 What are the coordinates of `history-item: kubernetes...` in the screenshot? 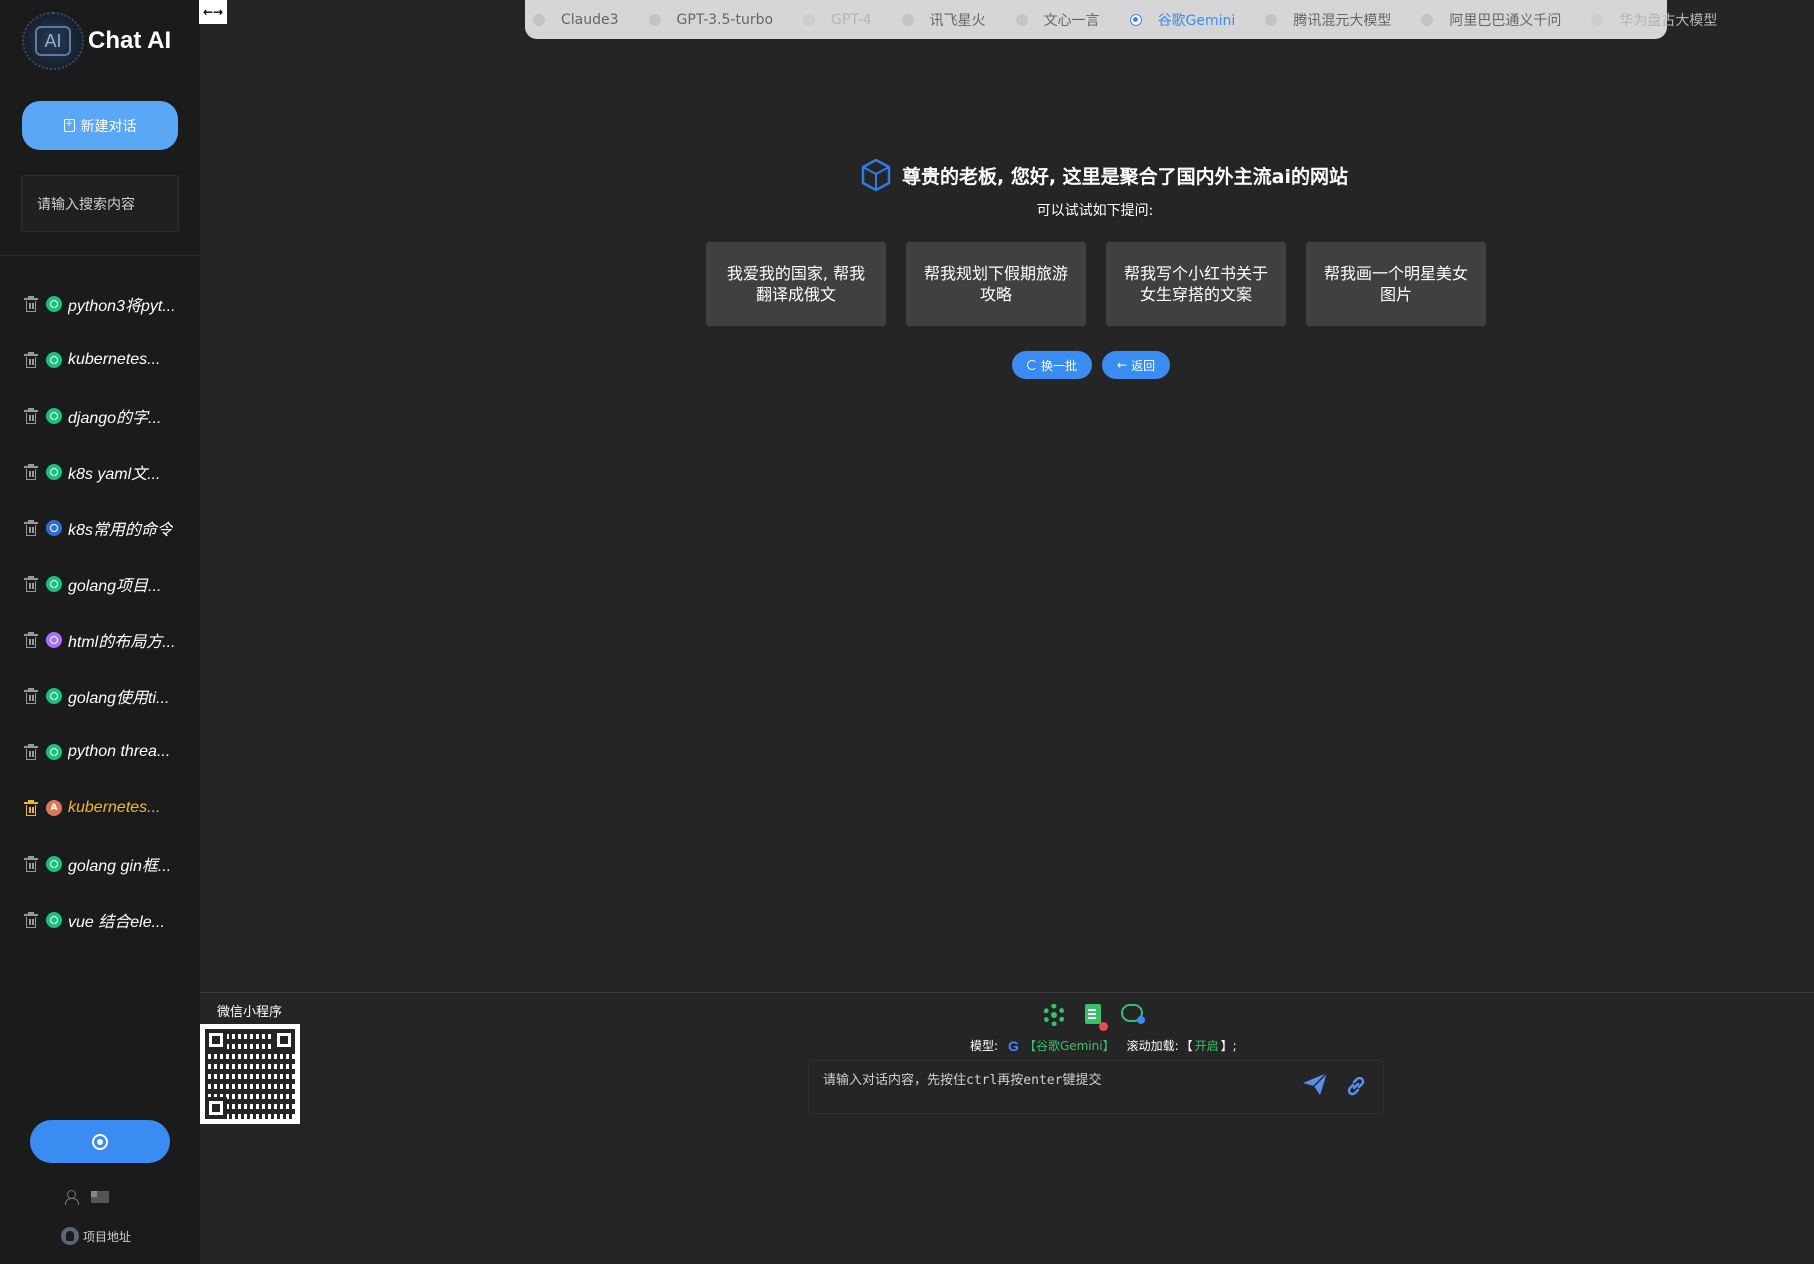 It's located at (100, 360).